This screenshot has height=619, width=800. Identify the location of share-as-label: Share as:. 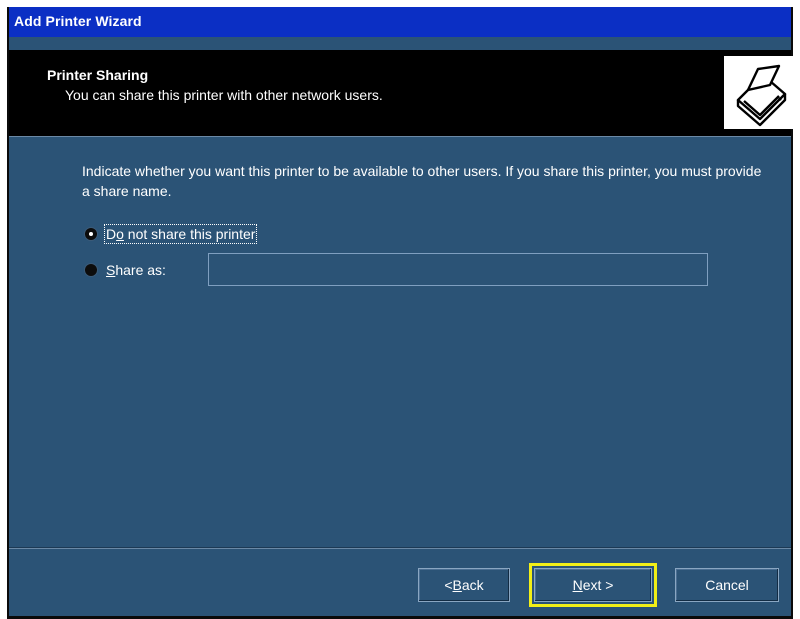
(136, 270).